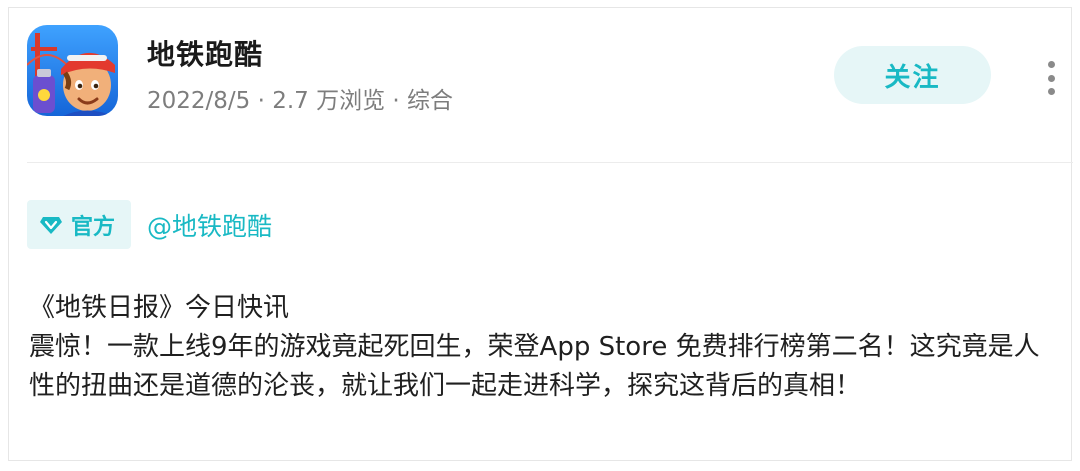 The height and width of the screenshot is (471, 1080). Describe the element at coordinates (159, 308) in the screenshot. I see `post-headline: 《地铁日报》今日快讯` at that location.